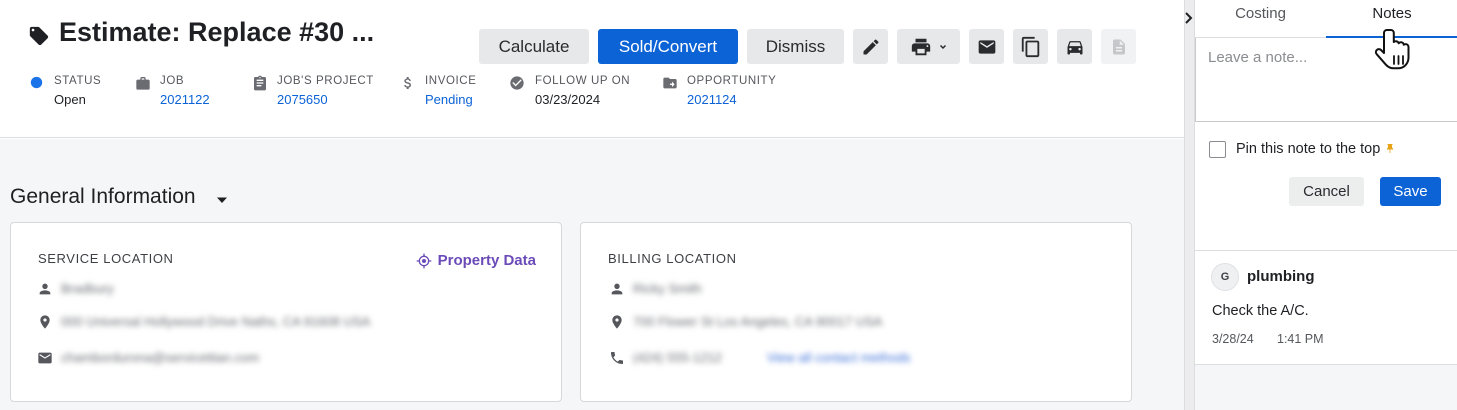 This screenshot has height=410, width=1457. I want to click on document-icon, so click(1118, 46).